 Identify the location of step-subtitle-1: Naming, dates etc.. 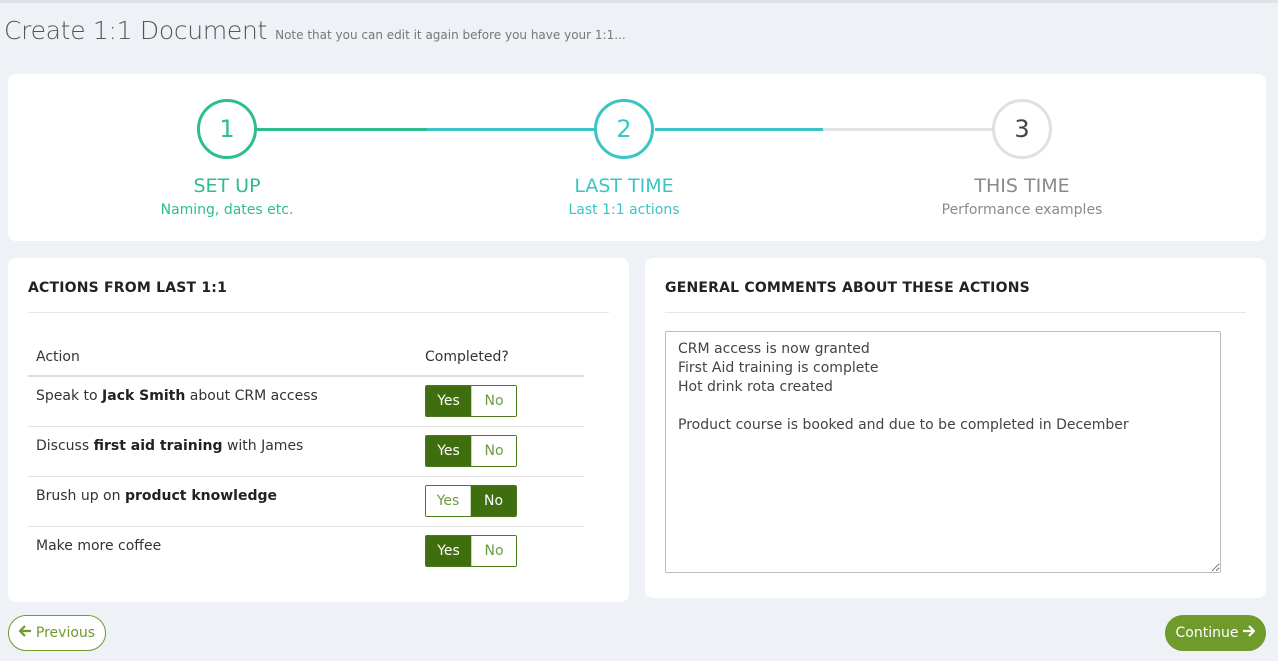
(227, 210).